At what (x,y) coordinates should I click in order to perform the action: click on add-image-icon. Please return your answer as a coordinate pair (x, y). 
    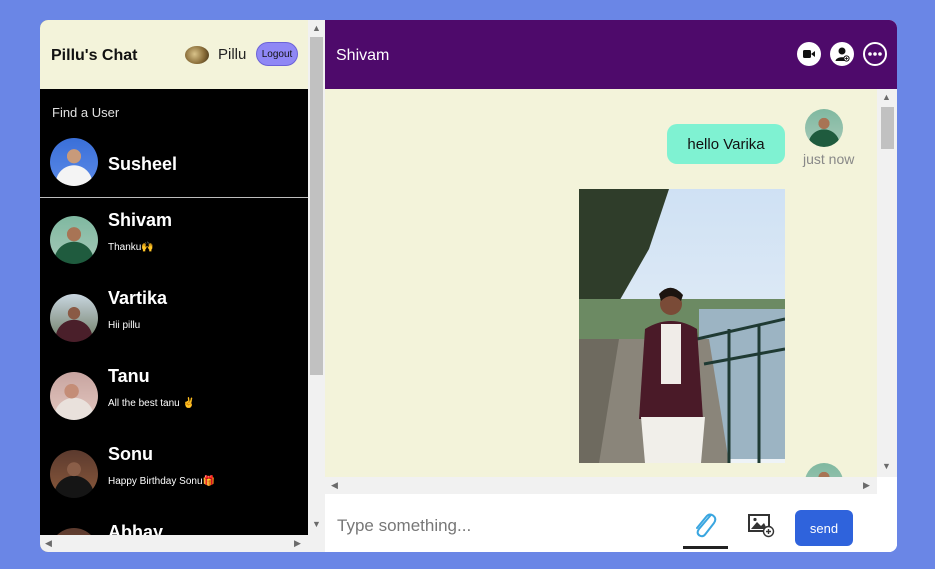
    Looking at the image, I should click on (761, 525).